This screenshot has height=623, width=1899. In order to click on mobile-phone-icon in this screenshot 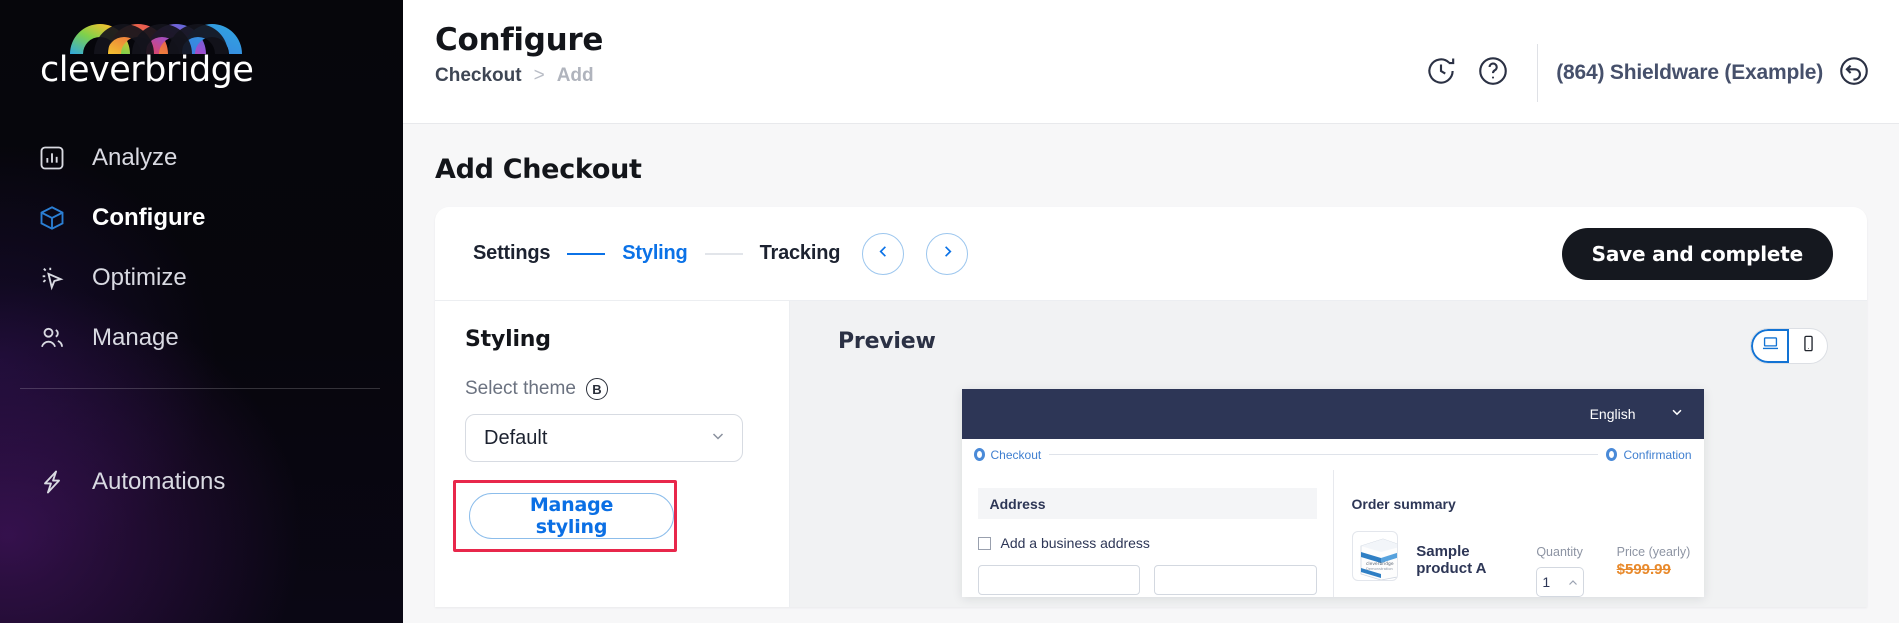, I will do `click(1808, 346)`.